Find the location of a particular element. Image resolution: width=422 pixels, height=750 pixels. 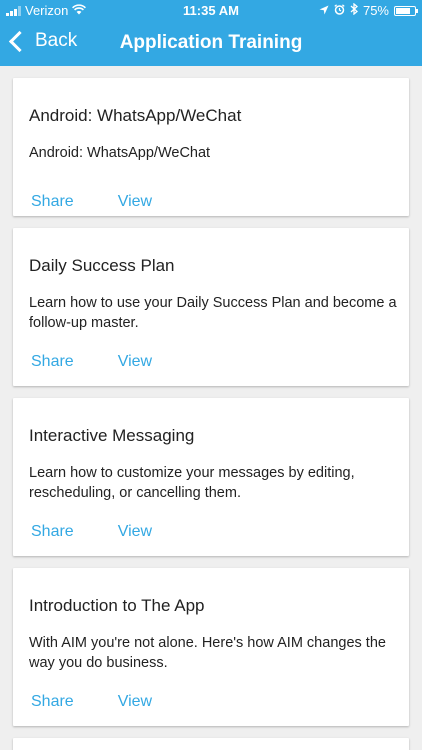

page-title: Application Training is located at coordinates (211, 42).